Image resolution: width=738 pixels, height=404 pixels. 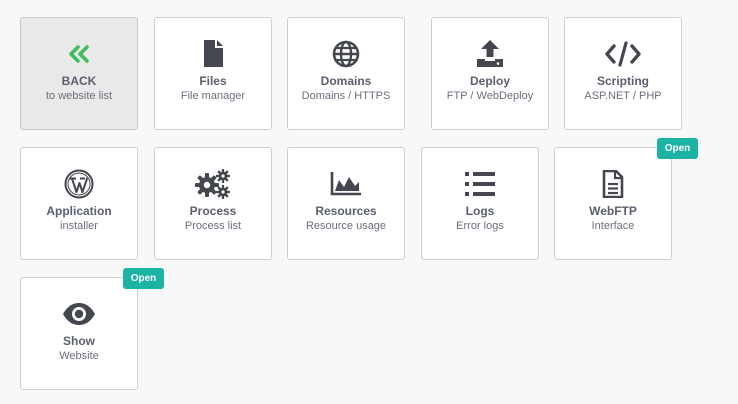 What do you see at coordinates (346, 54) in the screenshot?
I see `globe-icon` at bounding box center [346, 54].